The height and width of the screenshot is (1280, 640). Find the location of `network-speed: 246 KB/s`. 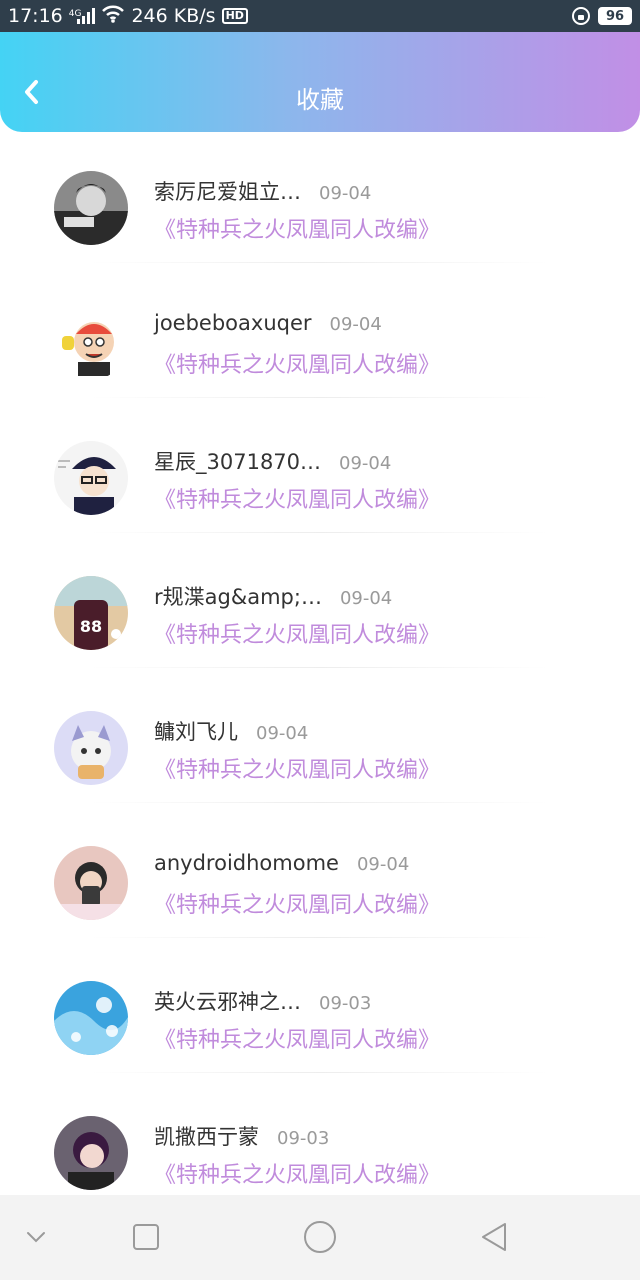

network-speed: 246 KB/s is located at coordinates (173, 16).